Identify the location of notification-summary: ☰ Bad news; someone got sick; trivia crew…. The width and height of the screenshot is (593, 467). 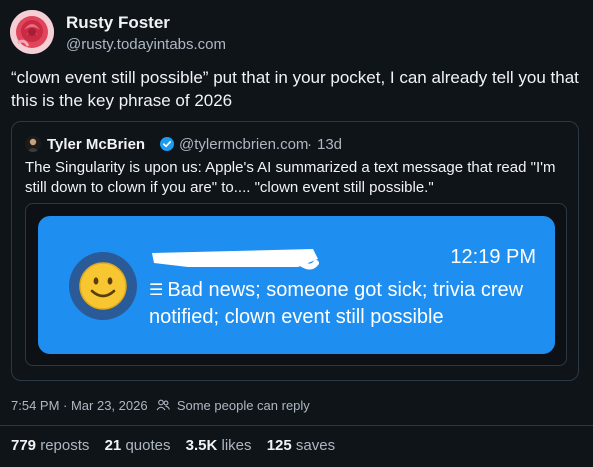
(344, 303).